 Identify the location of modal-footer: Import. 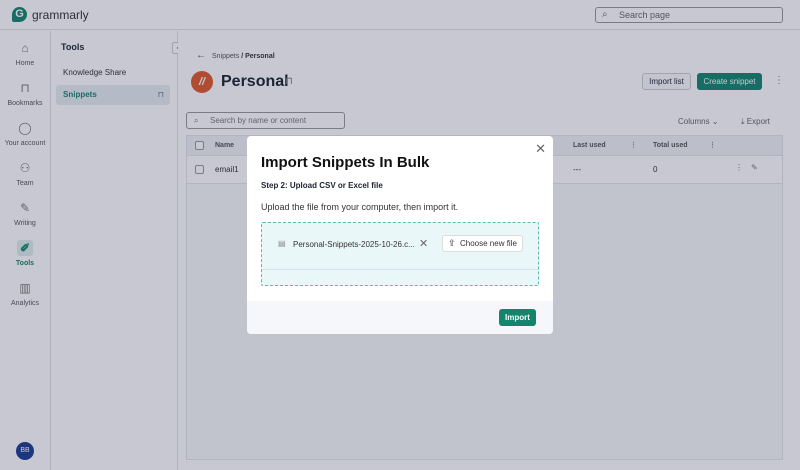
(400, 317).